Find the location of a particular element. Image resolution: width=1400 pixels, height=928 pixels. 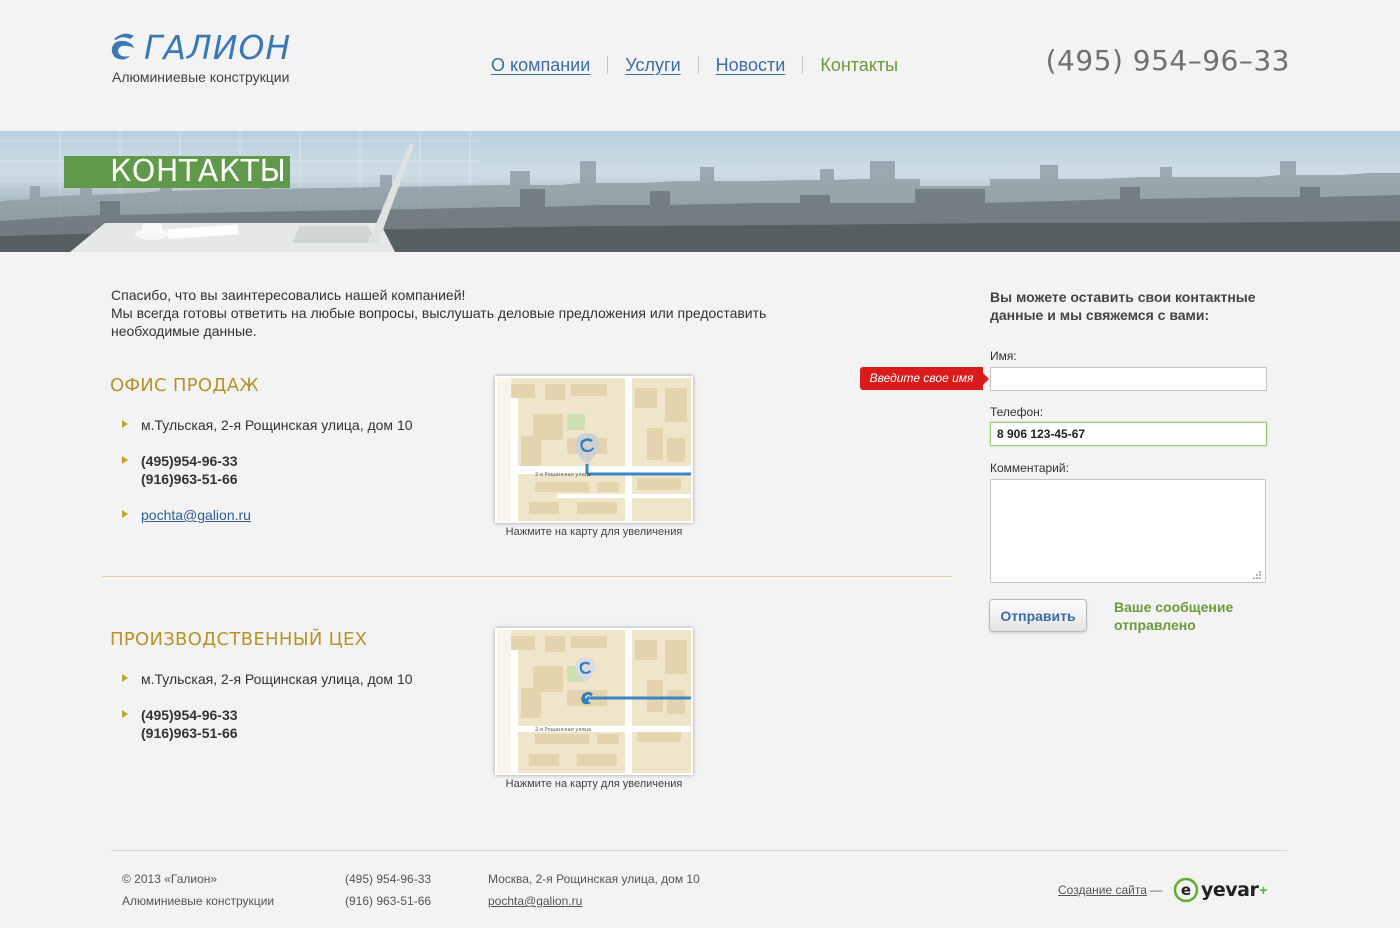

logo-title: ГАЛИОН is located at coordinates (218, 47).